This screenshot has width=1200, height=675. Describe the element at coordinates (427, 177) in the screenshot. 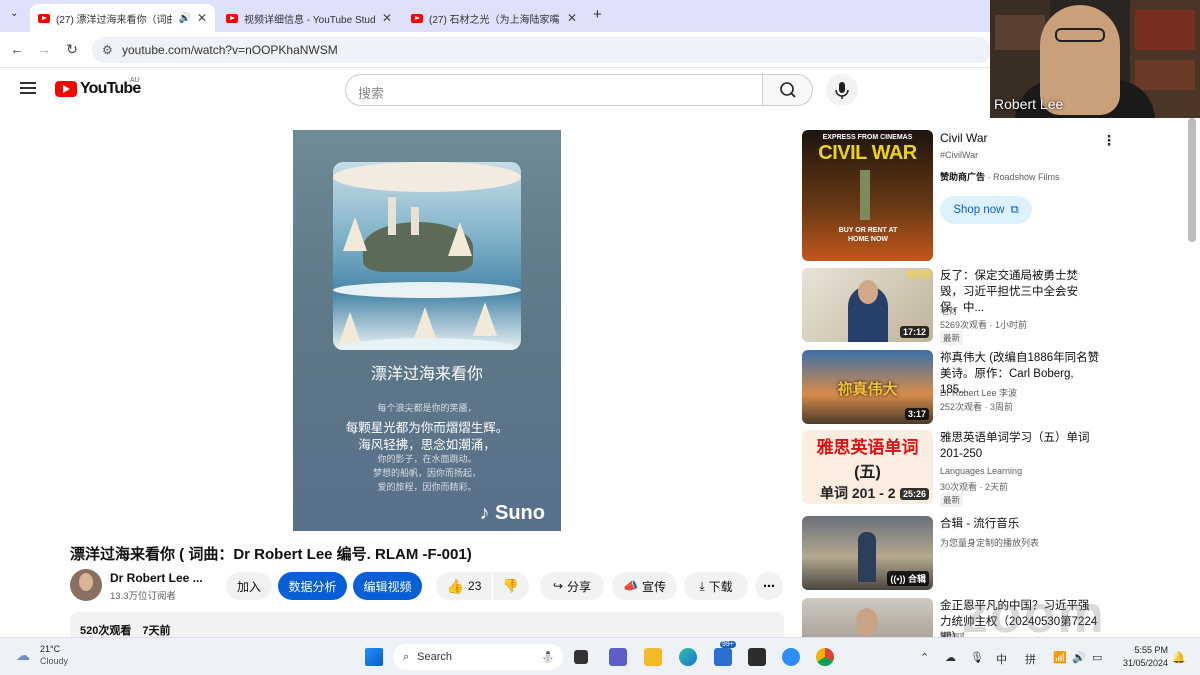

I see `cloud-band` at that location.